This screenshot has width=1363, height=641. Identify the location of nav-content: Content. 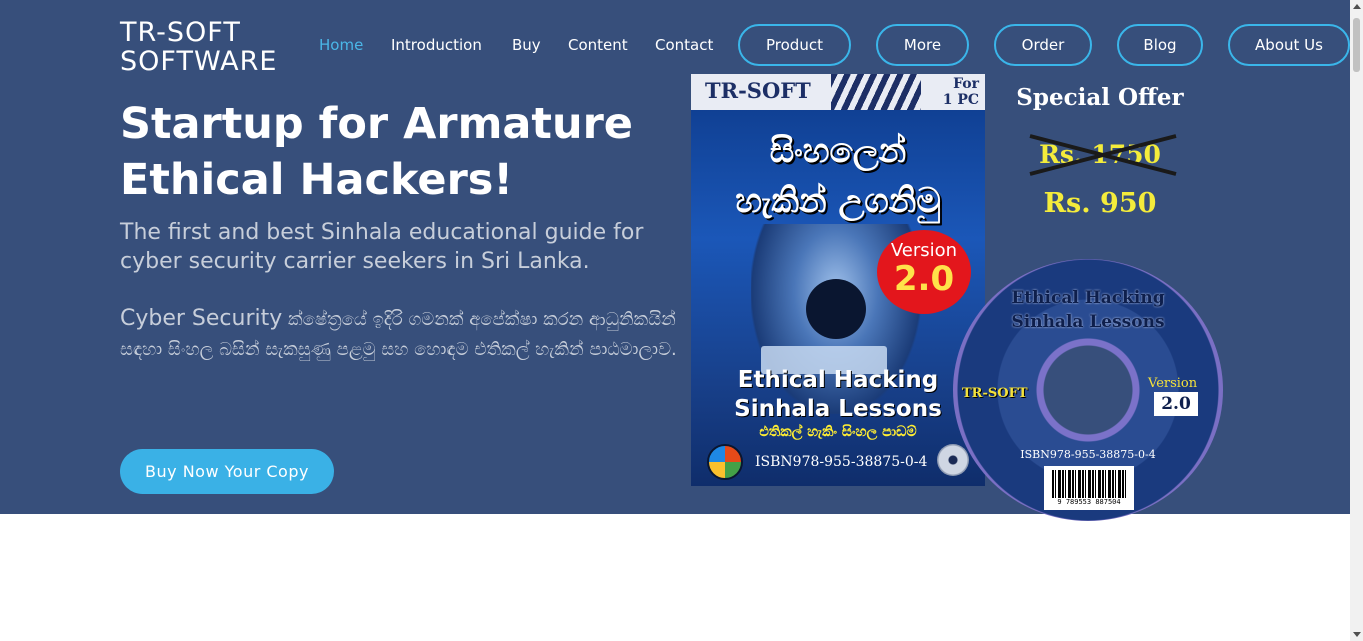
(598, 45).